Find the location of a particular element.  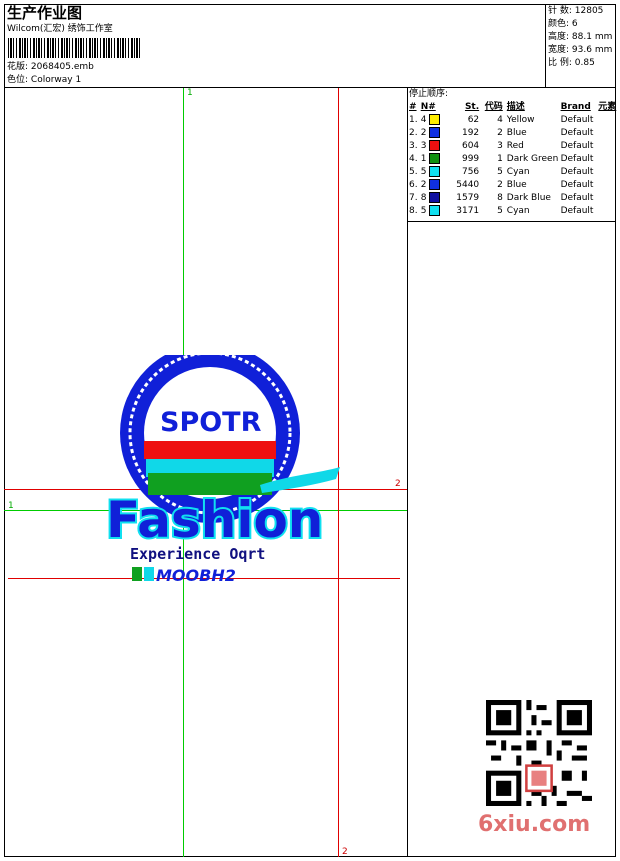

badge-text: SPOTR is located at coordinates (211, 422).